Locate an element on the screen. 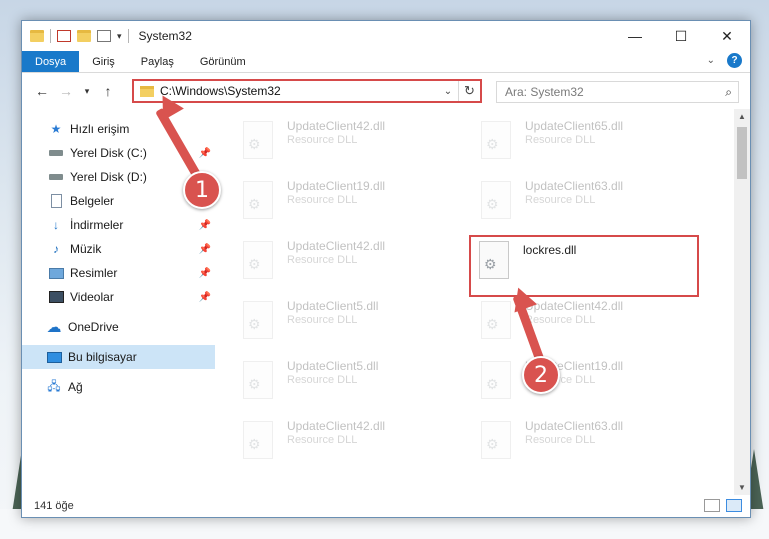 The width and height of the screenshot is (769, 539). tab-dosya: Dosya is located at coordinates (51, 61).